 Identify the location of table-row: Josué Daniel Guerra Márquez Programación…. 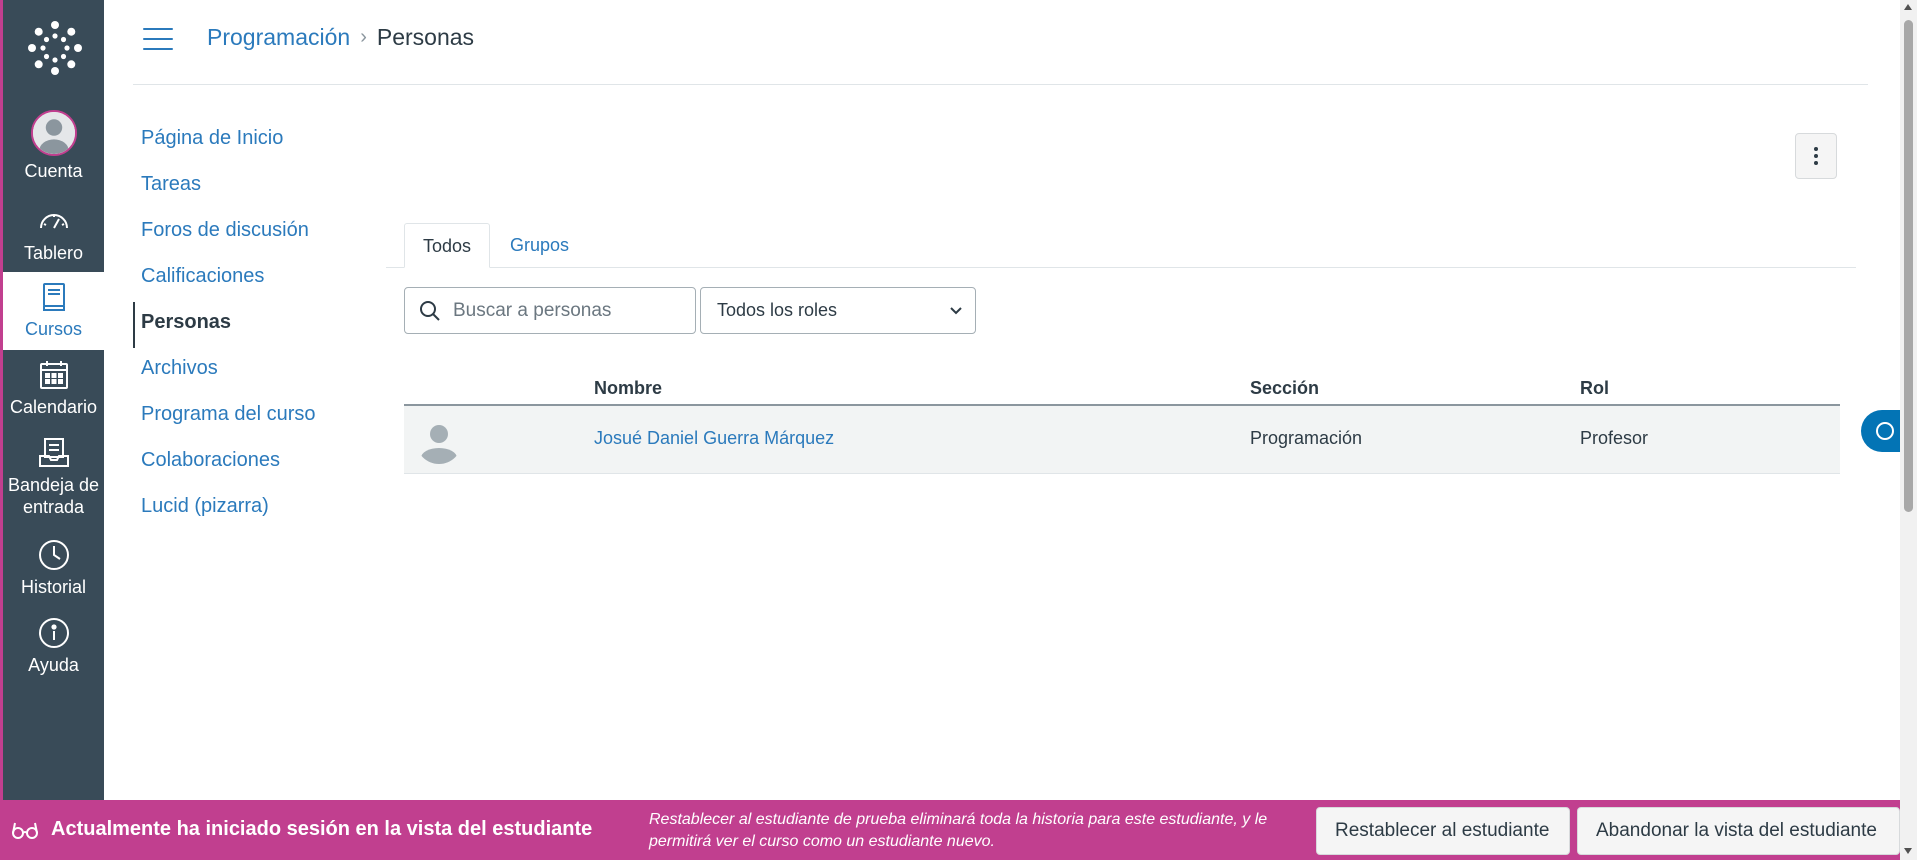
(1122, 440).